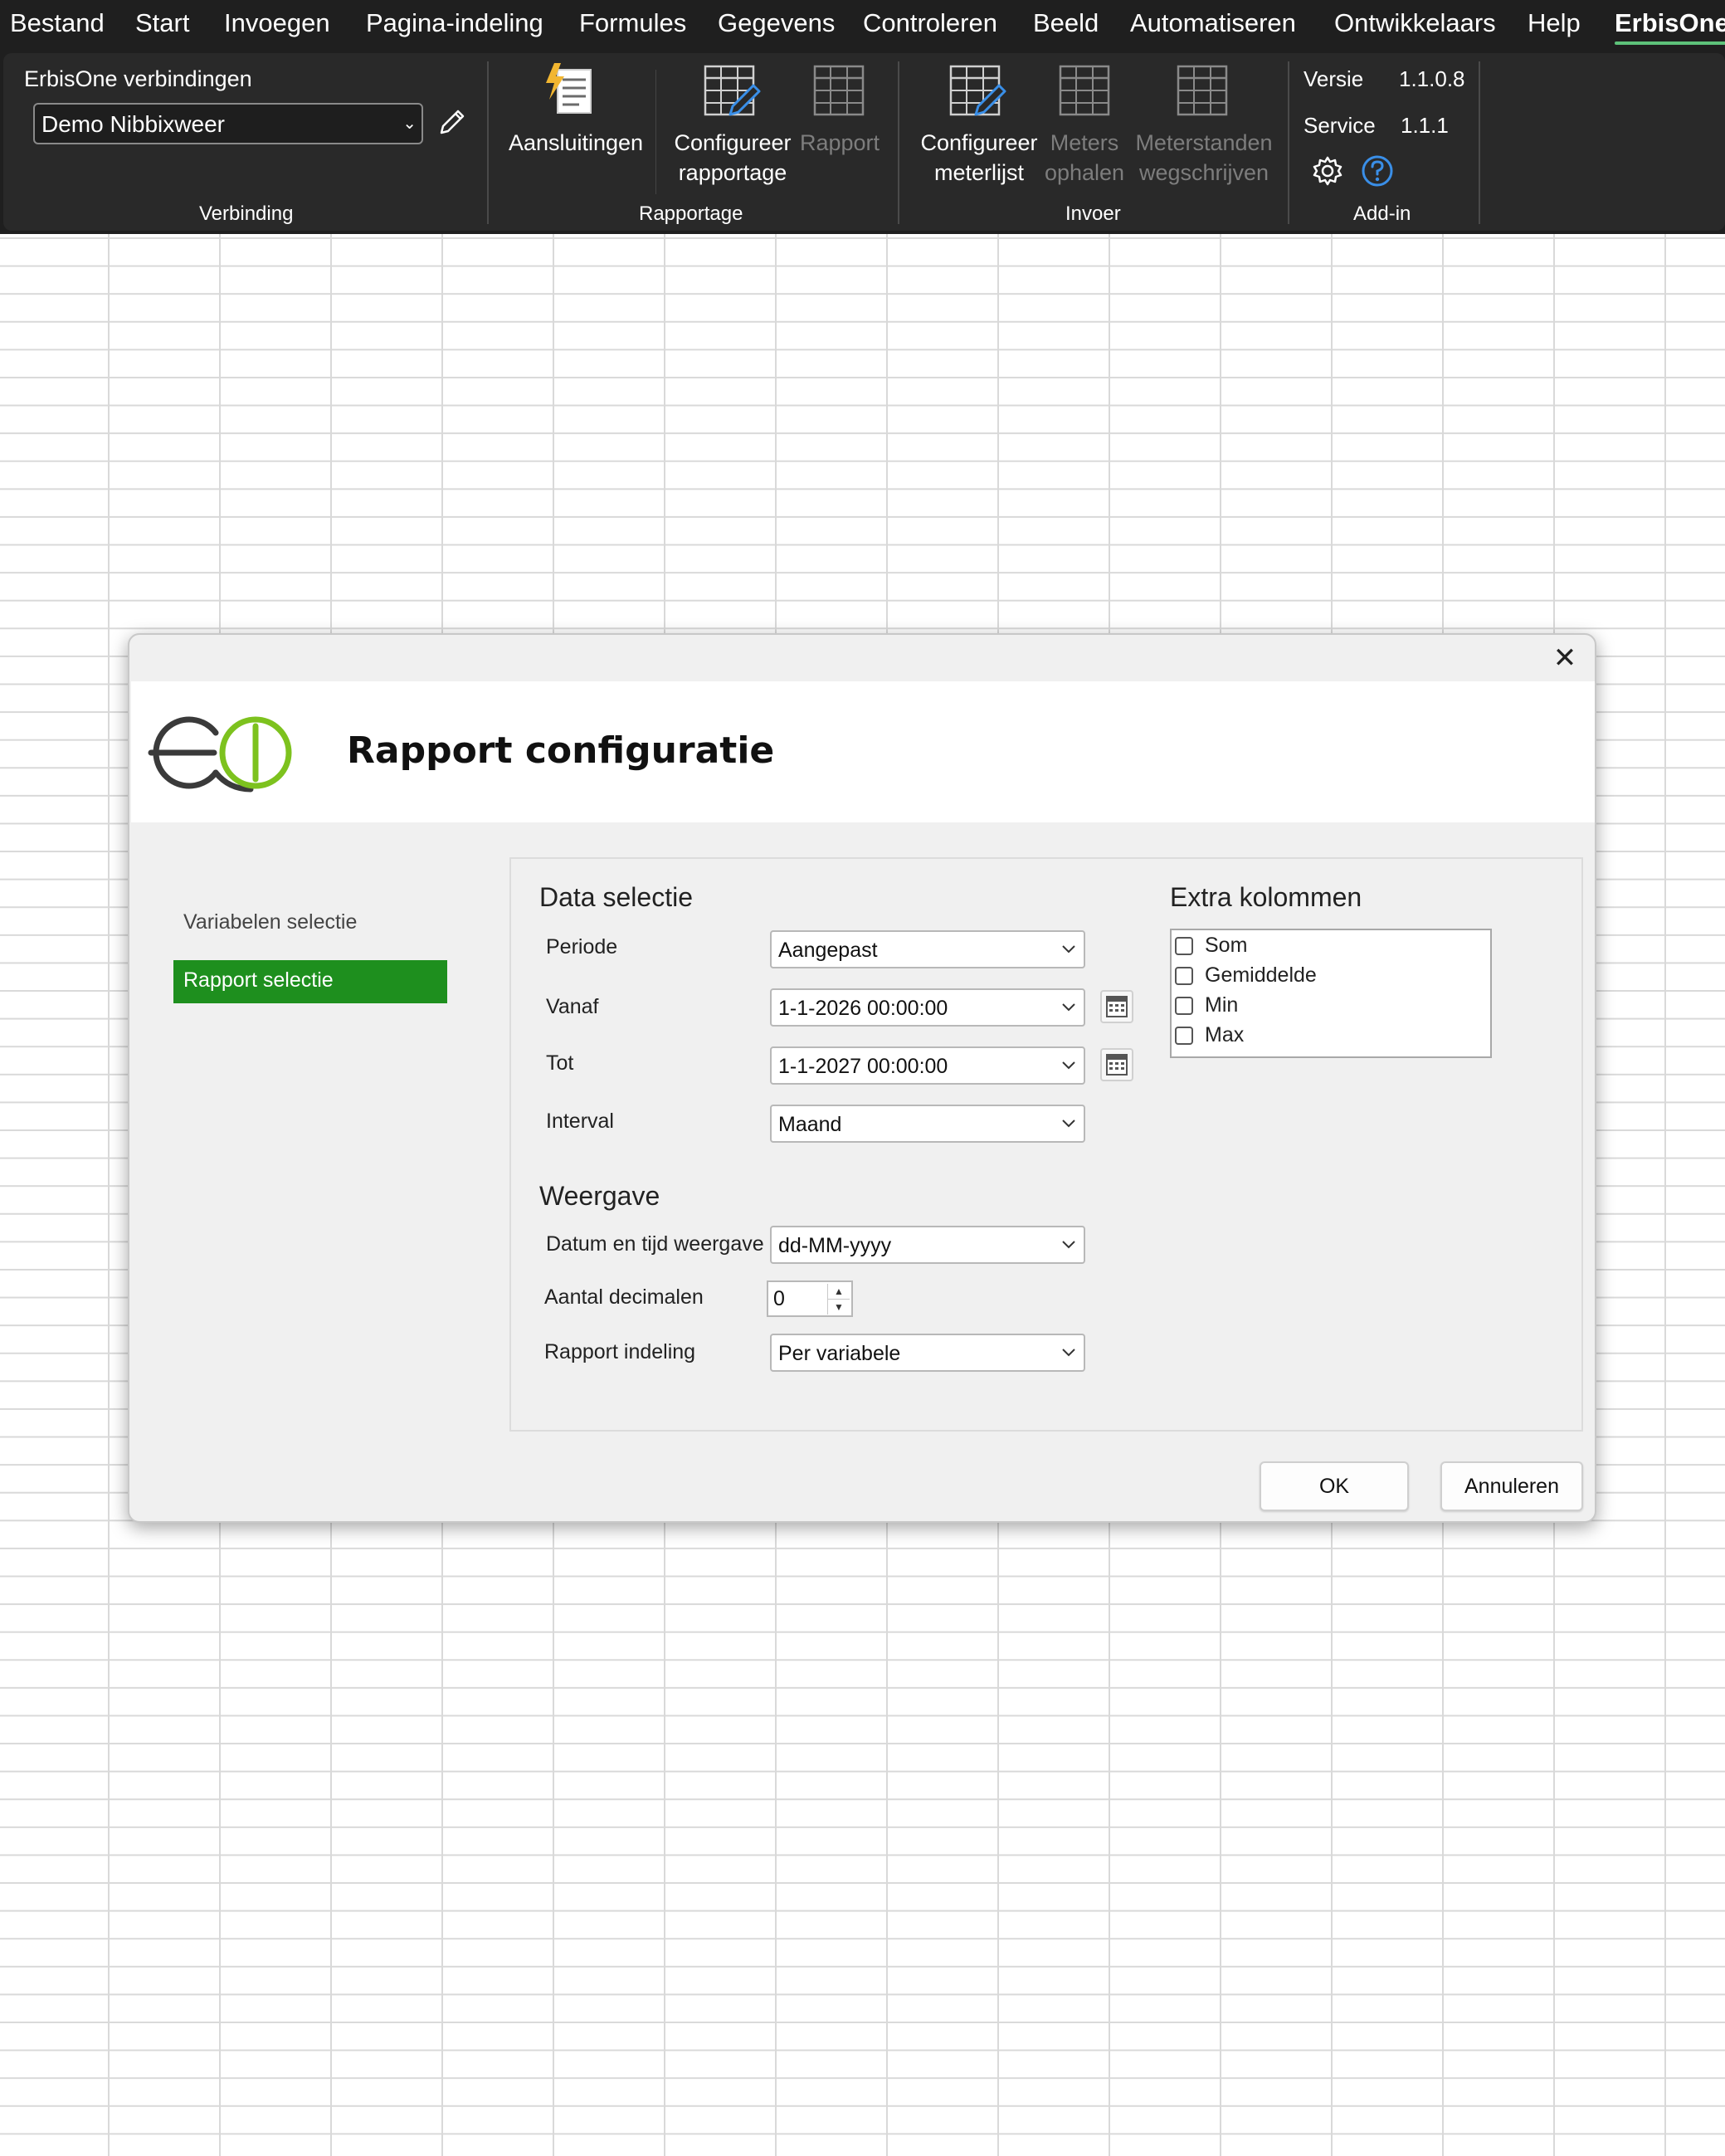 This screenshot has height=2156, width=1725. I want to click on configureer-rapportage-label: Configureer rapportage, so click(733, 157).